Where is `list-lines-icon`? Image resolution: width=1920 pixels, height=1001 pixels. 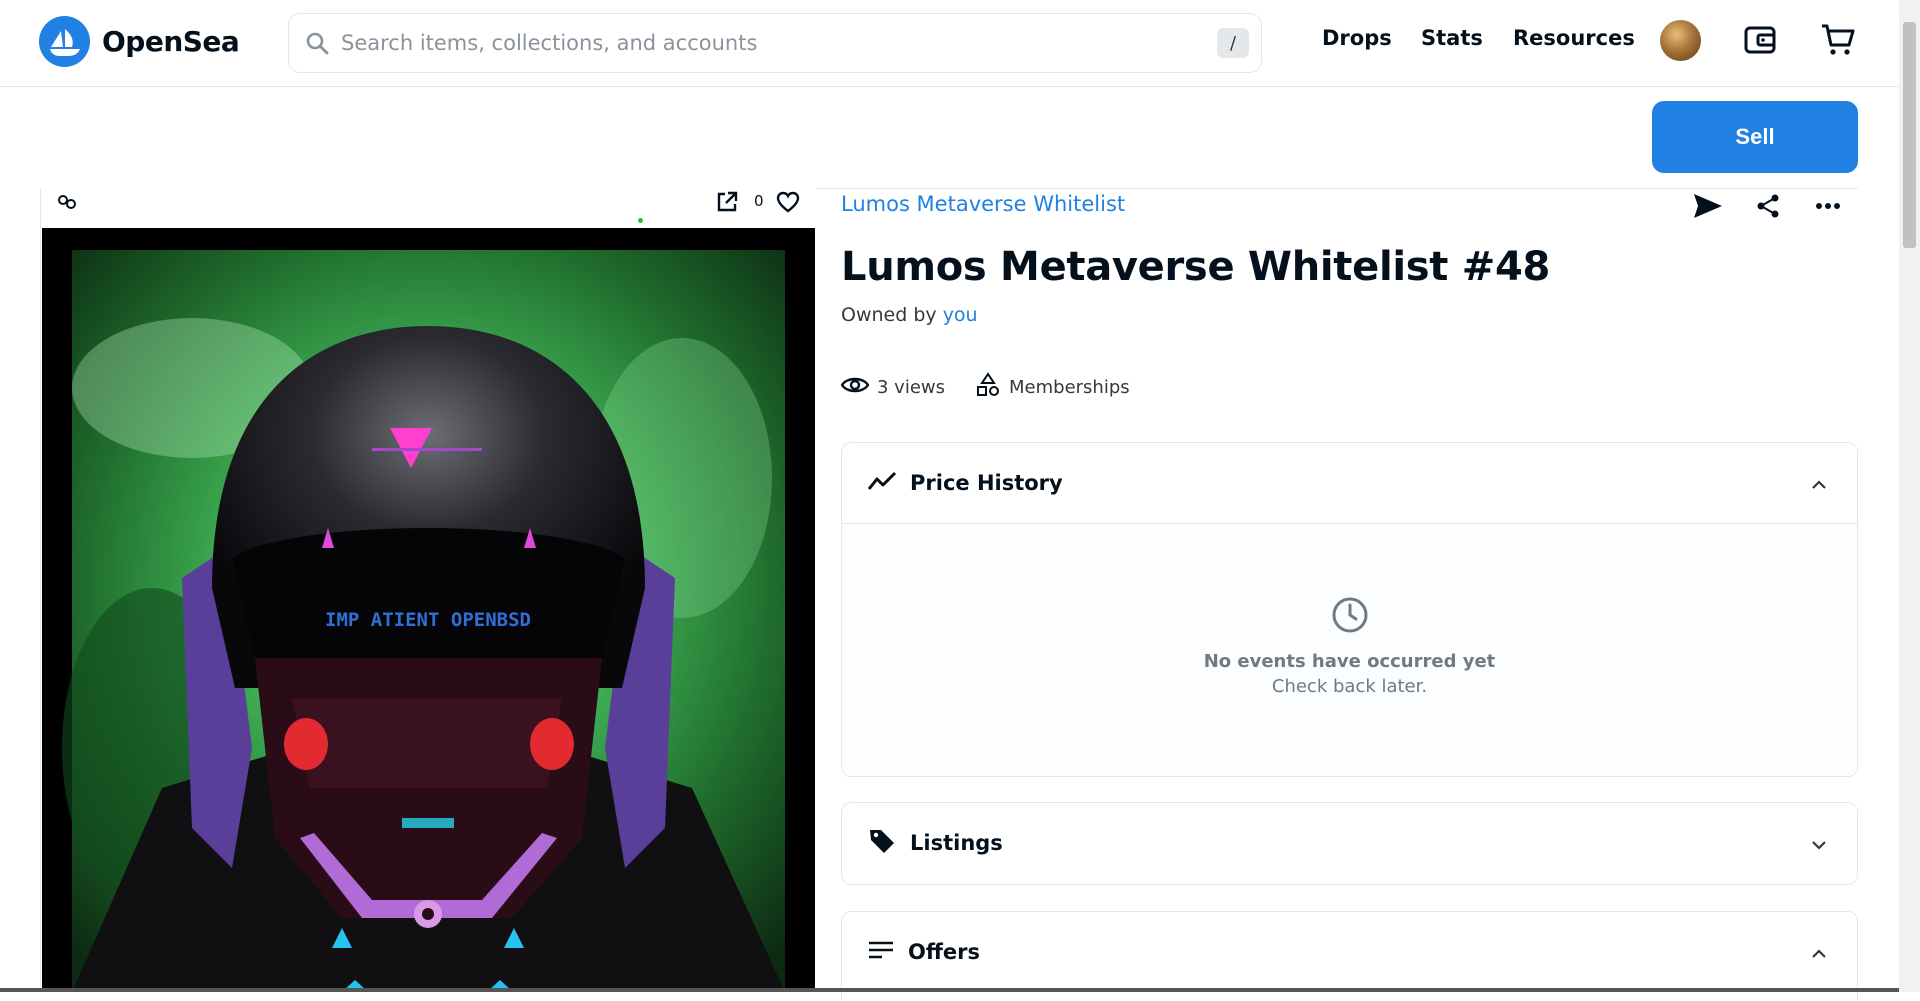
list-lines-icon is located at coordinates (881, 952).